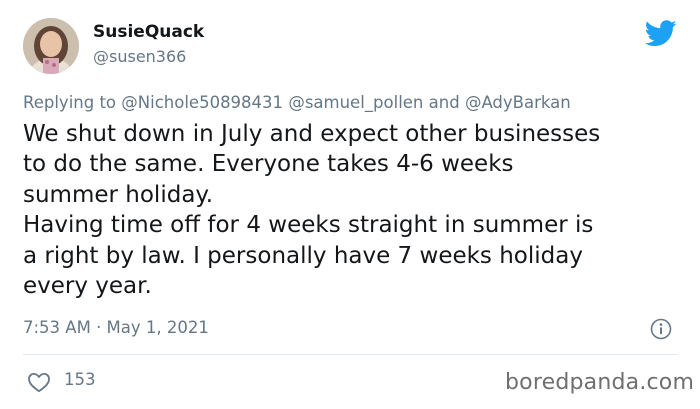 This screenshot has width=700, height=409. Describe the element at coordinates (116, 327) in the screenshot. I see `tweet-timestamp: 7:53 AM · May 1, 2021` at that location.